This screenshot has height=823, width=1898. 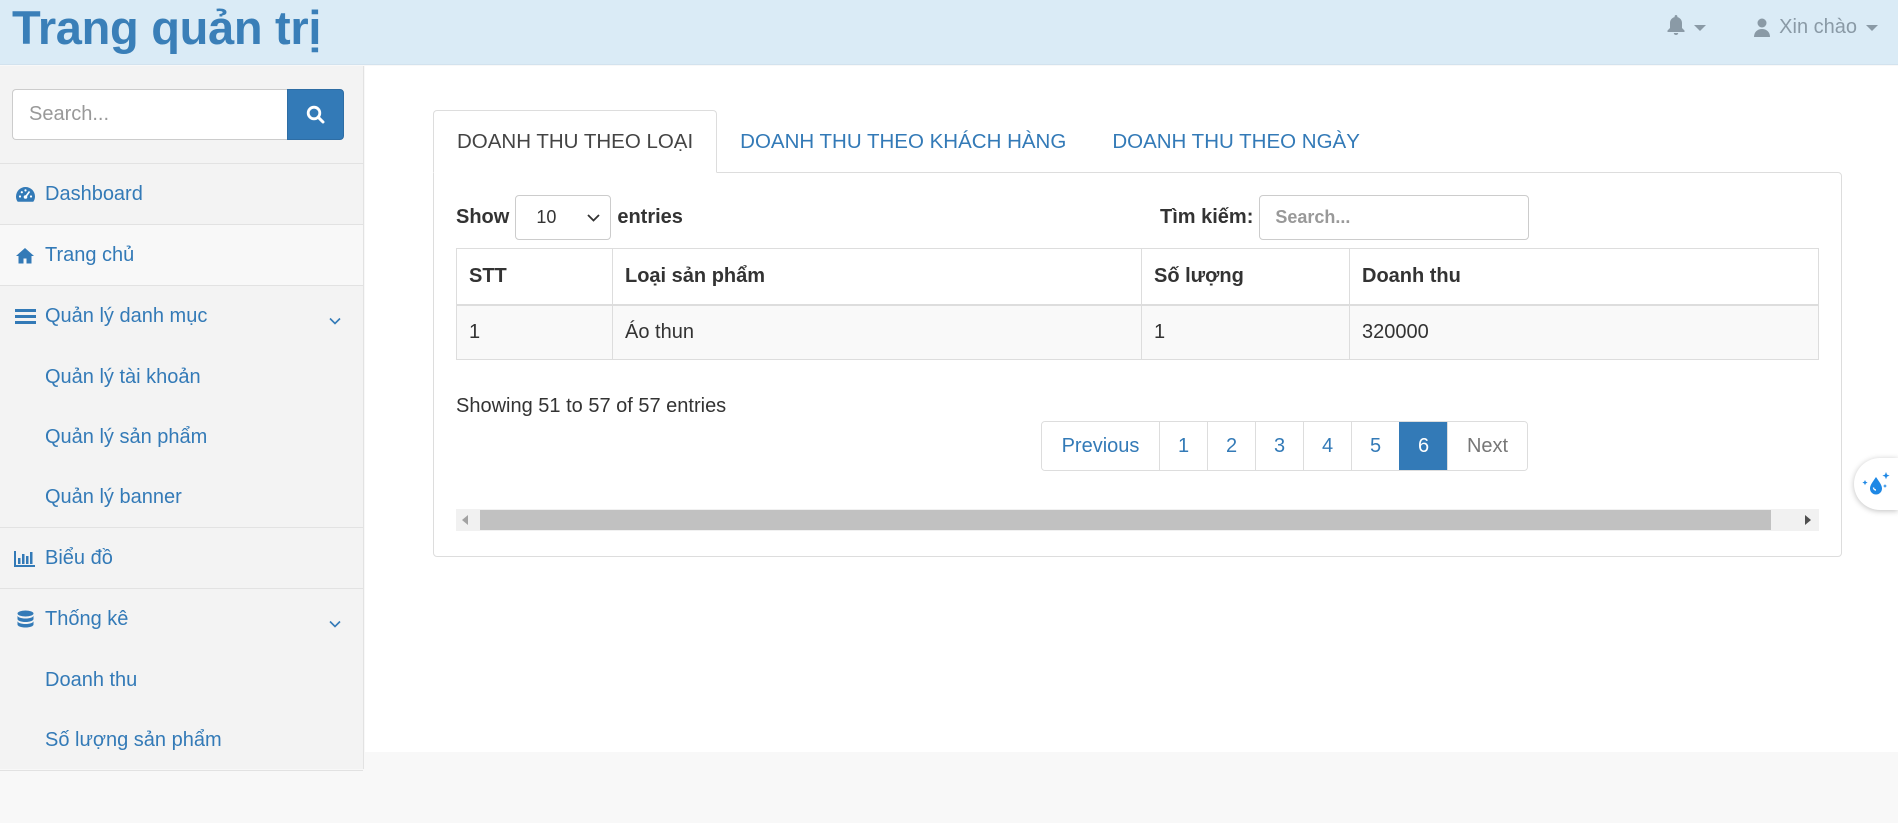 What do you see at coordinates (25, 620) in the screenshot?
I see `database-icon` at bounding box center [25, 620].